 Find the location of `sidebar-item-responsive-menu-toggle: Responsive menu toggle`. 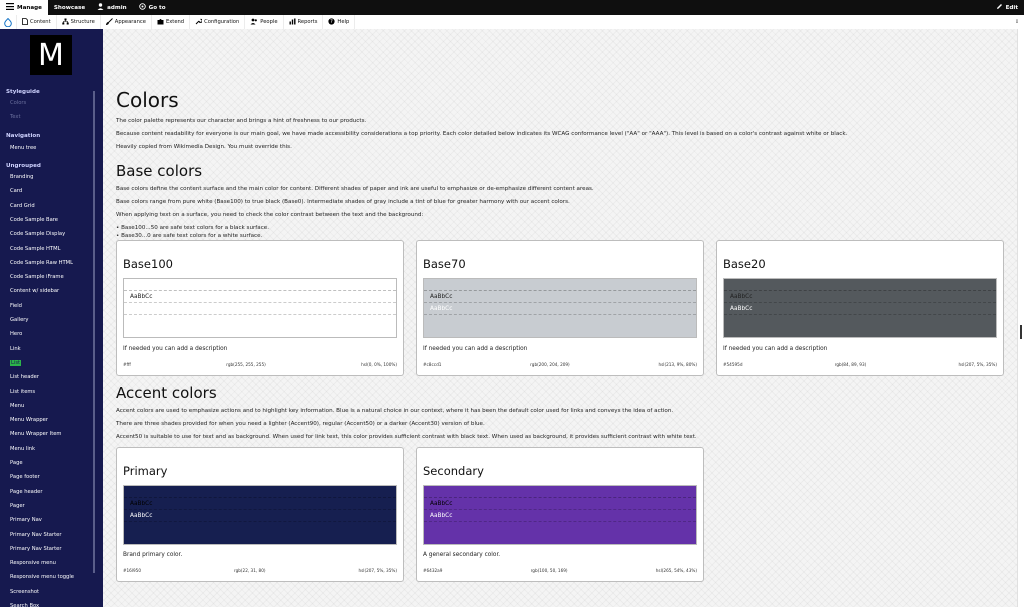

sidebar-item-responsive-menu-toggle: Responsive menu toggle is located at coordinates (42, 577).